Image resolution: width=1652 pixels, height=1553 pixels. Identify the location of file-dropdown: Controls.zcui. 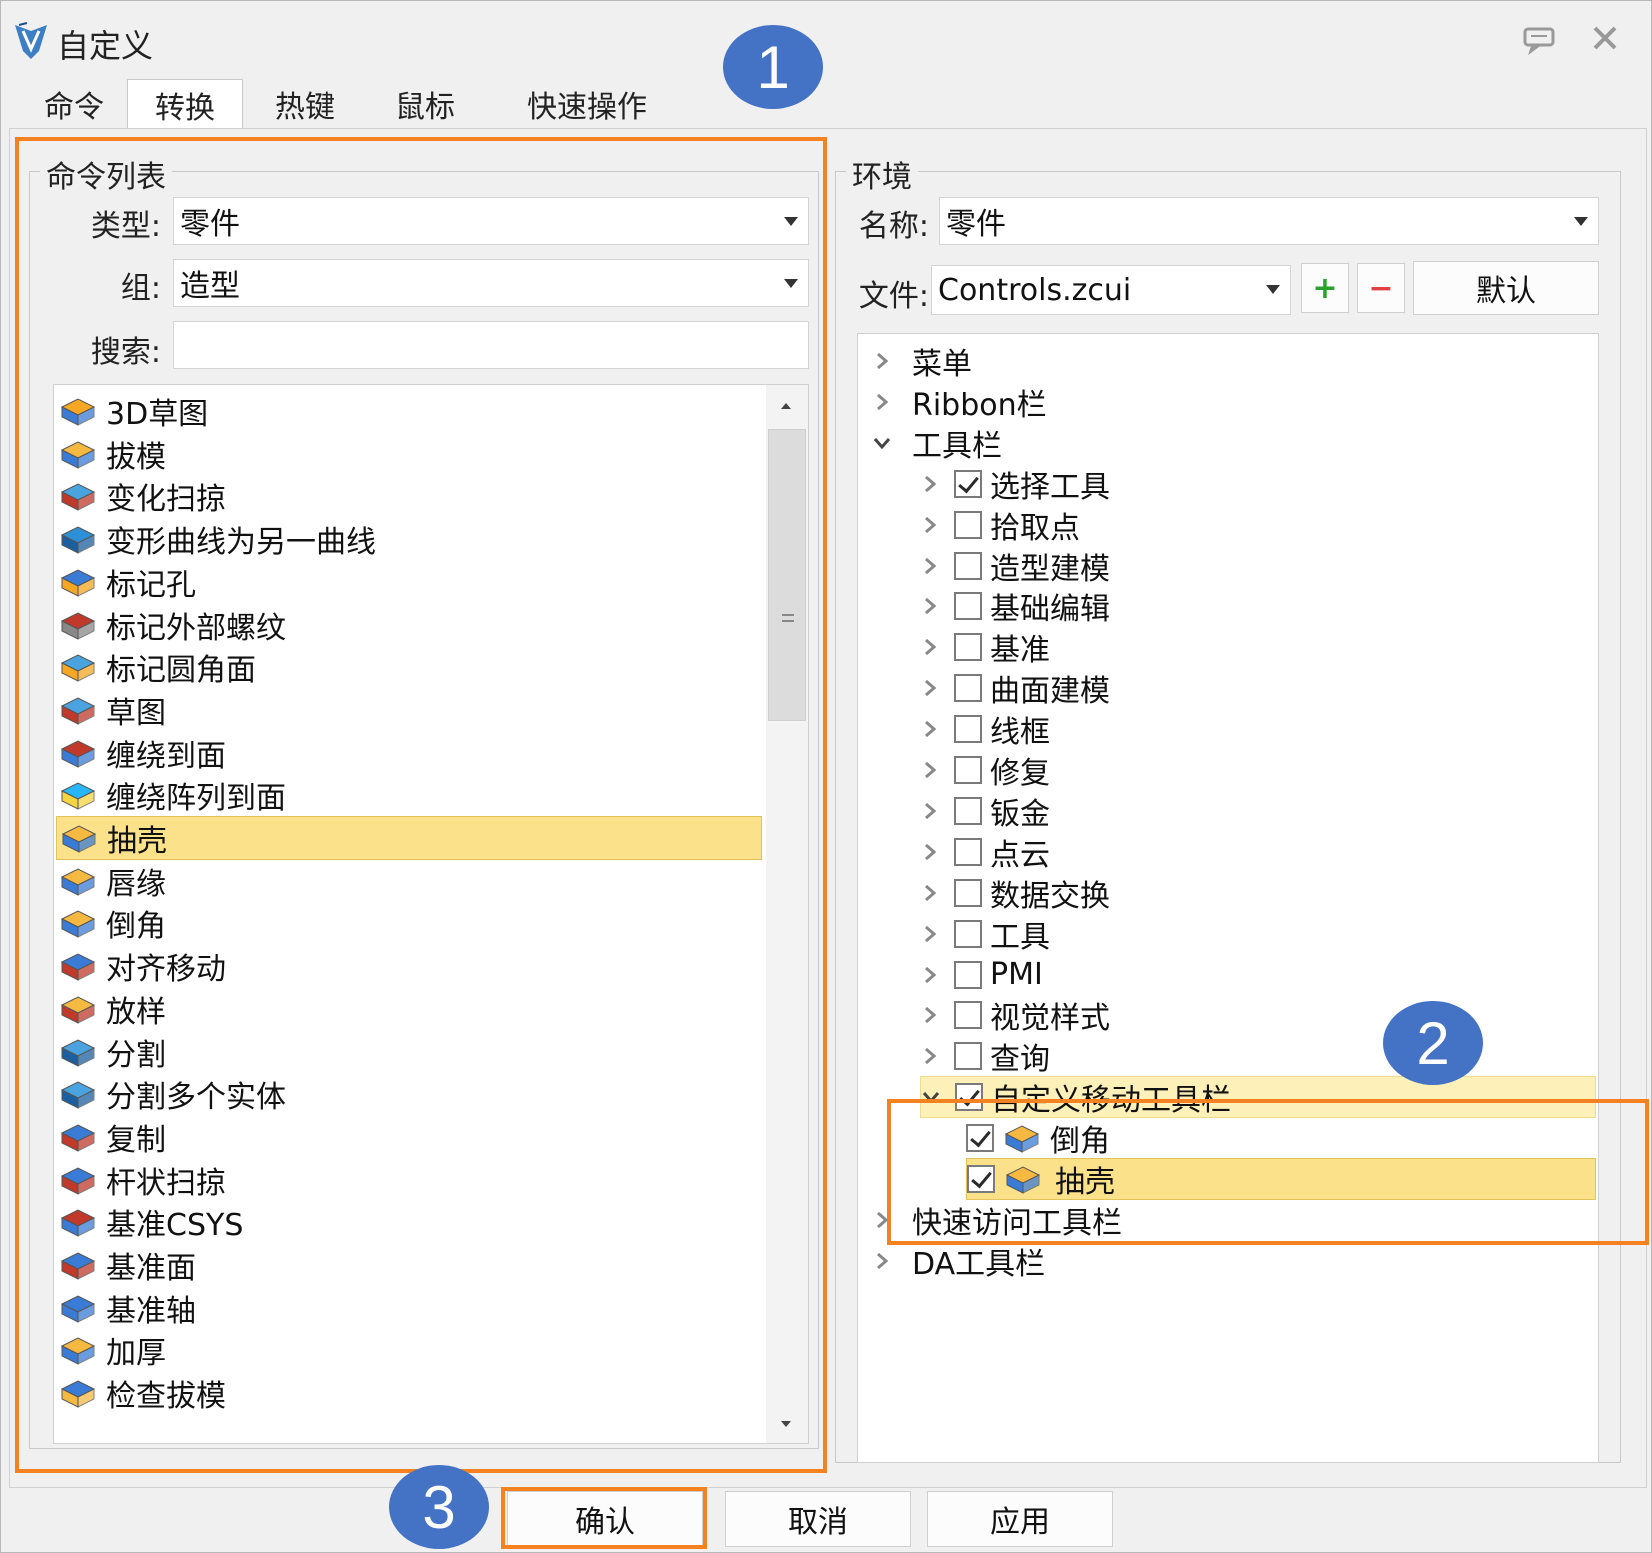
(1111, 290).